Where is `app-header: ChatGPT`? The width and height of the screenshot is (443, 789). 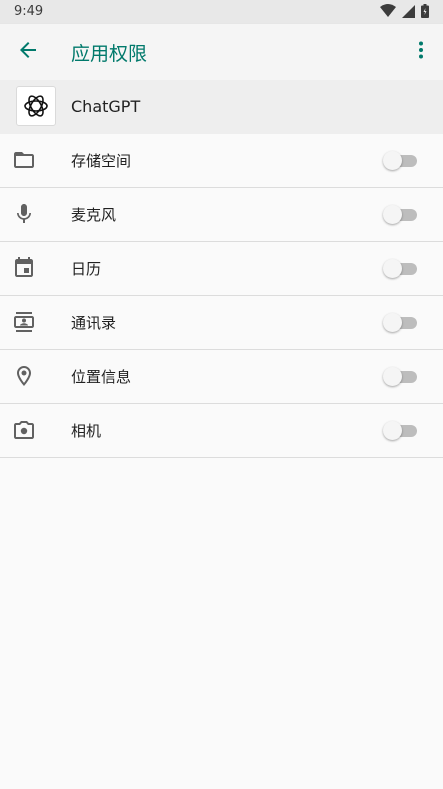 app-header: ChatGPT is located at coordinates (221, 107).